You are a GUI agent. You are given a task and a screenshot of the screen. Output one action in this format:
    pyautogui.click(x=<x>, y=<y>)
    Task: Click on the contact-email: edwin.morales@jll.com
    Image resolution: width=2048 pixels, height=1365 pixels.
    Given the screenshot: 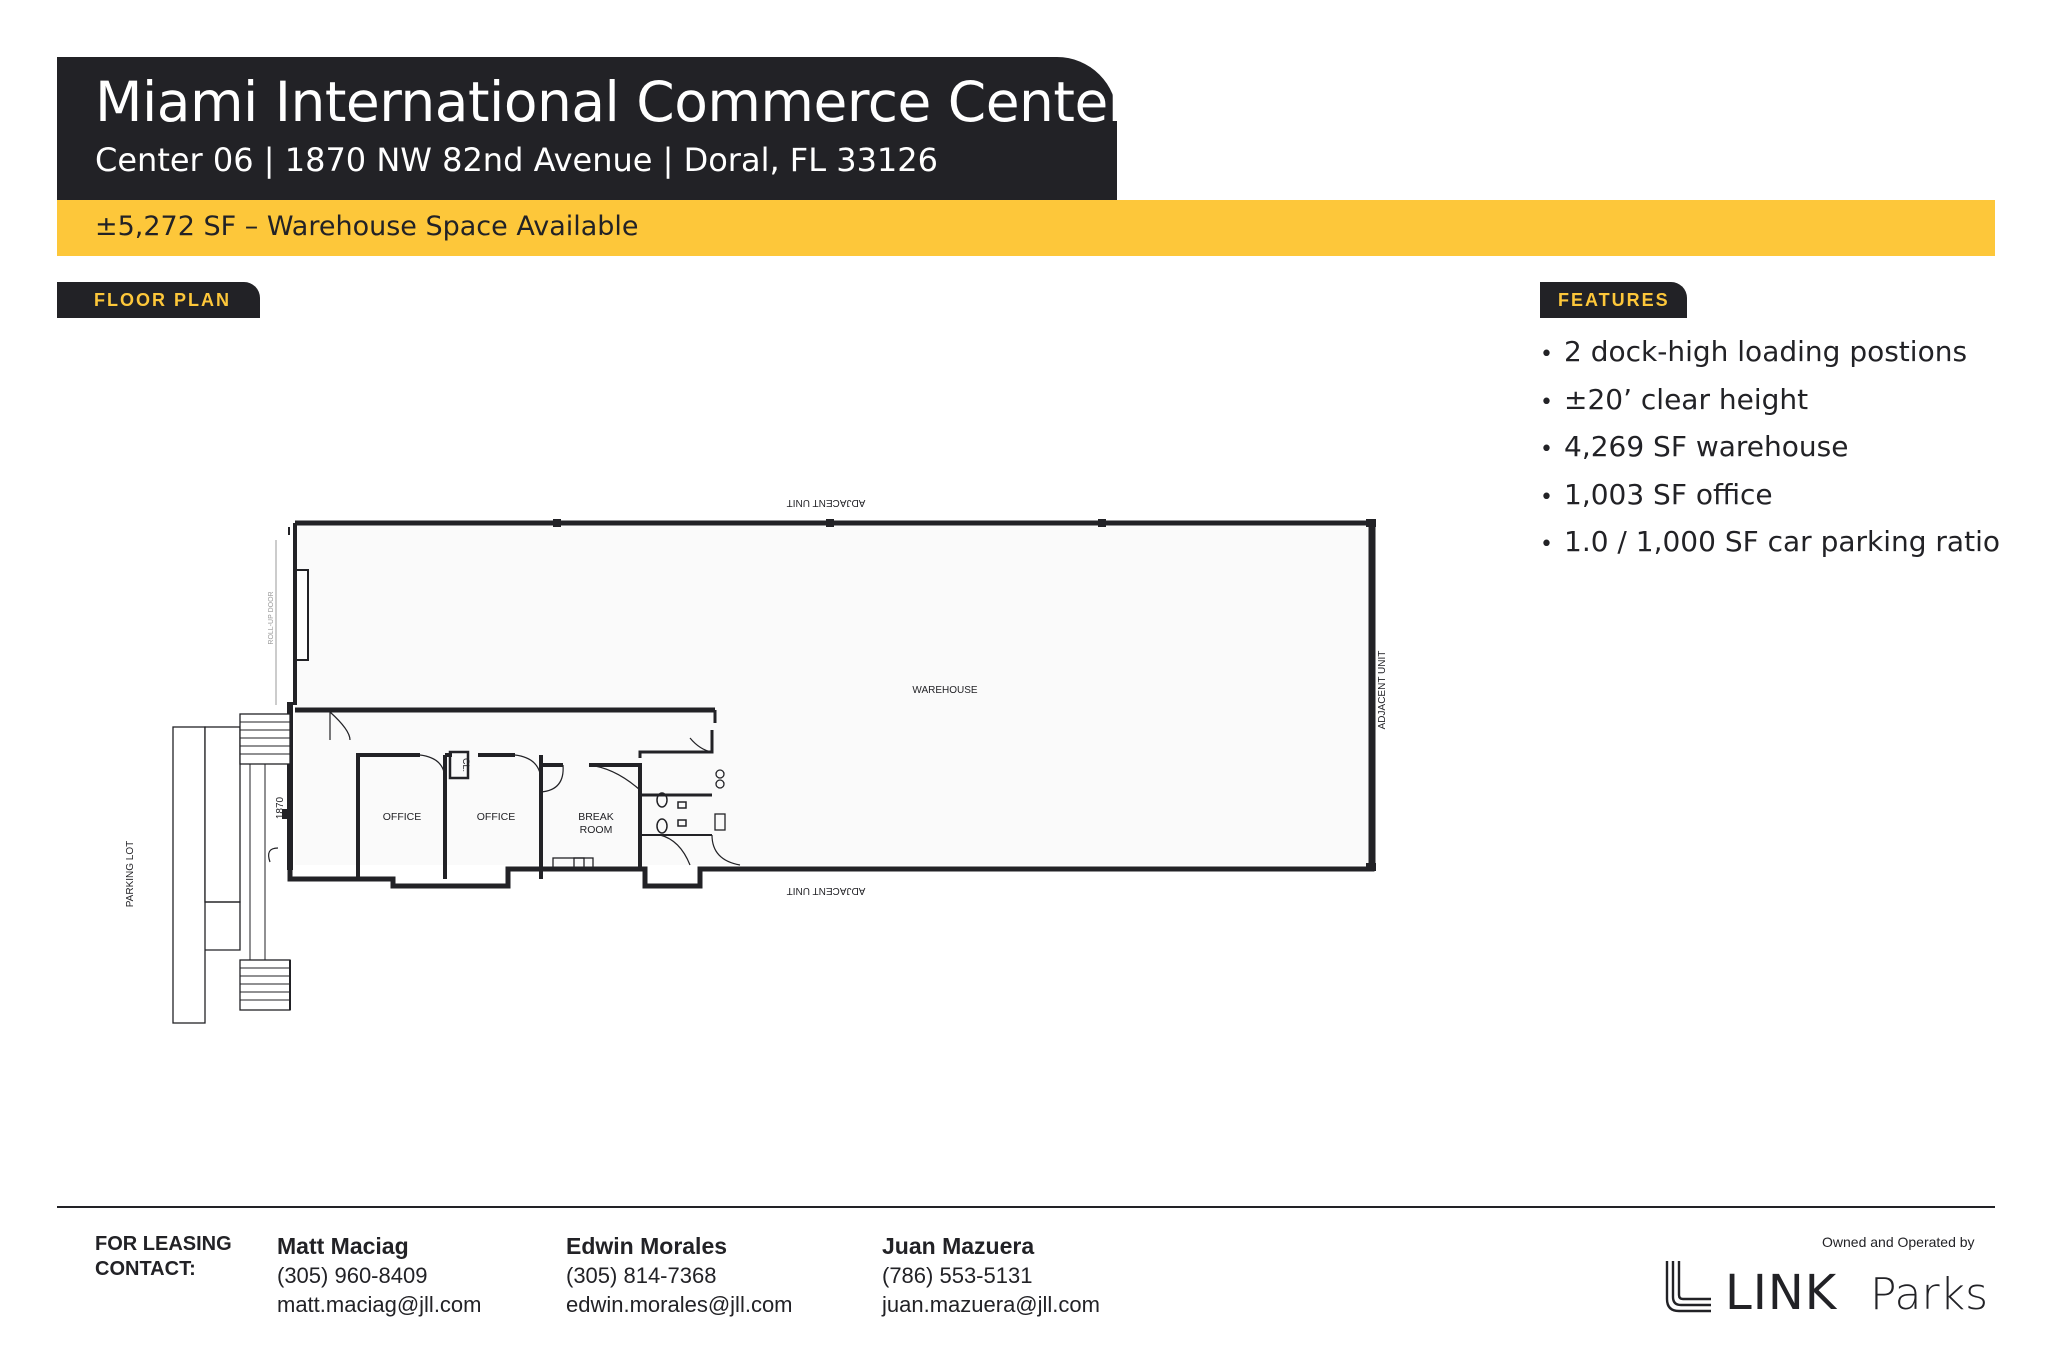 What is the action you would take?
    pyautogui.click(x=679, y=1304)
    